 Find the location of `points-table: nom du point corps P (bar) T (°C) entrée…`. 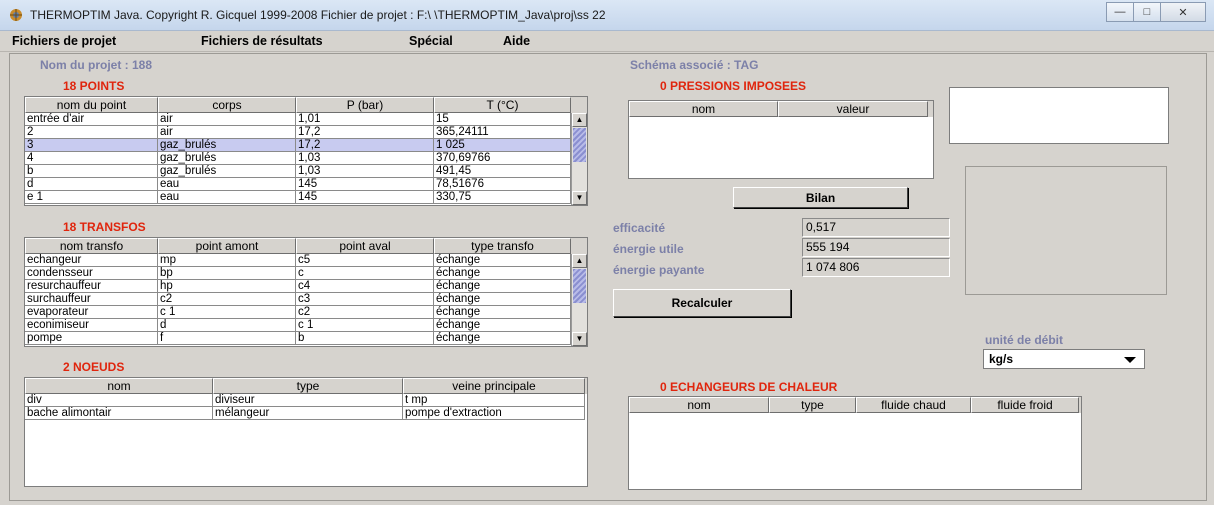

points-table: nom du point corps P (bar) T (°C) entrée… is located at coordinates (306, 151).